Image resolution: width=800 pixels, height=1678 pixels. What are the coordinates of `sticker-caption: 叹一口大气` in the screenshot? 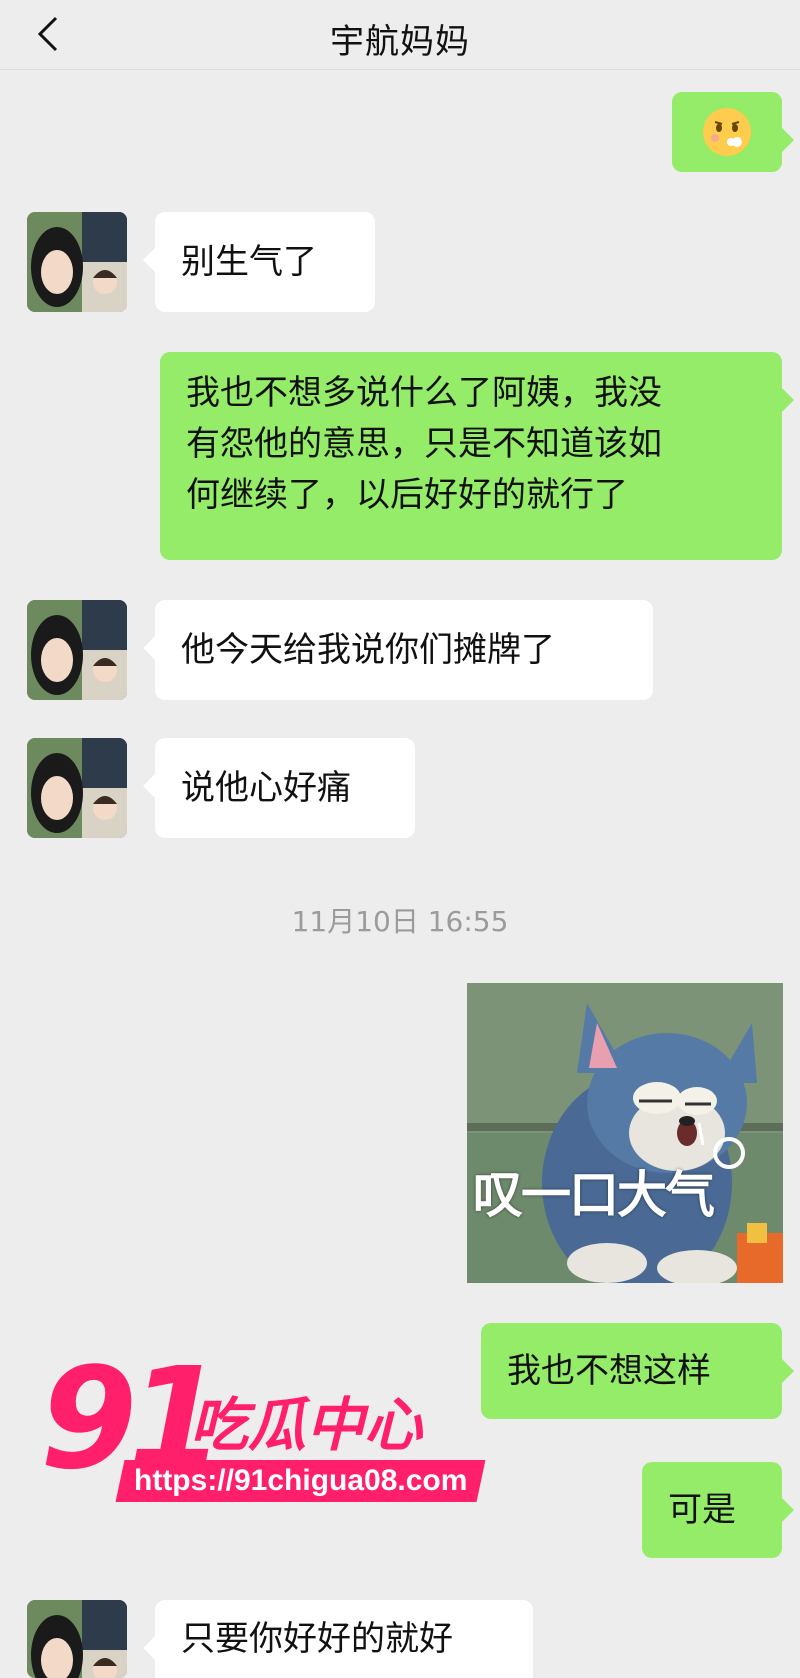 It's located at (594, 1195).